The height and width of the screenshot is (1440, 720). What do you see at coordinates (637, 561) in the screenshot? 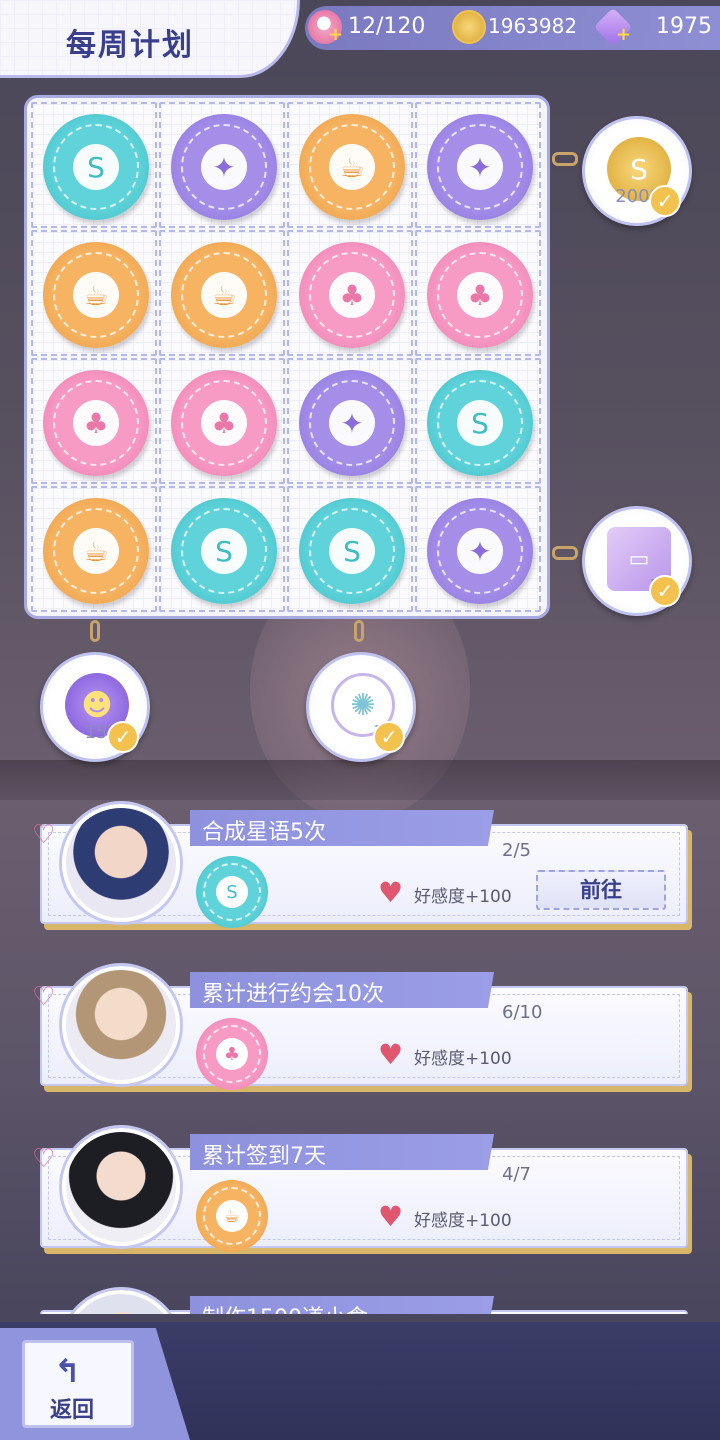
I see `reward-row4: ▭ 5 ✓` at bounding box center [637, 561].